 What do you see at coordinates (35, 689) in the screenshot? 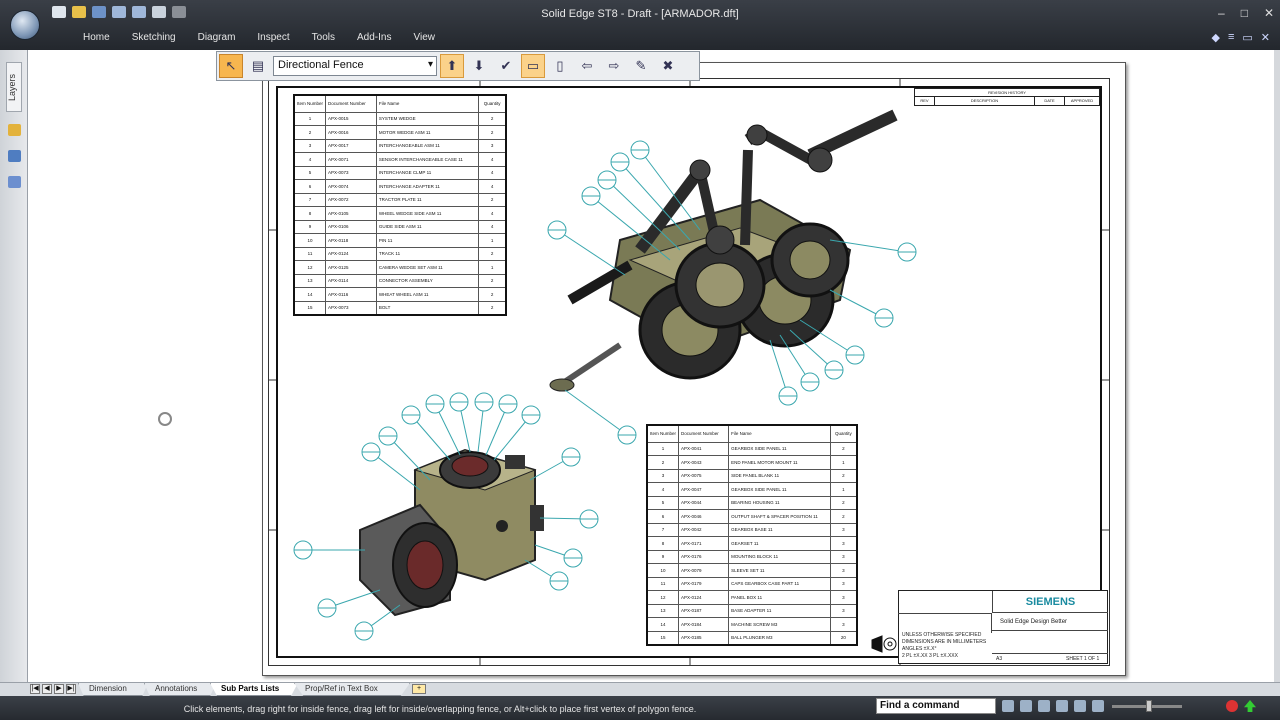
I see `first-sheet-button: |◀` at bounding box center [35, 689].